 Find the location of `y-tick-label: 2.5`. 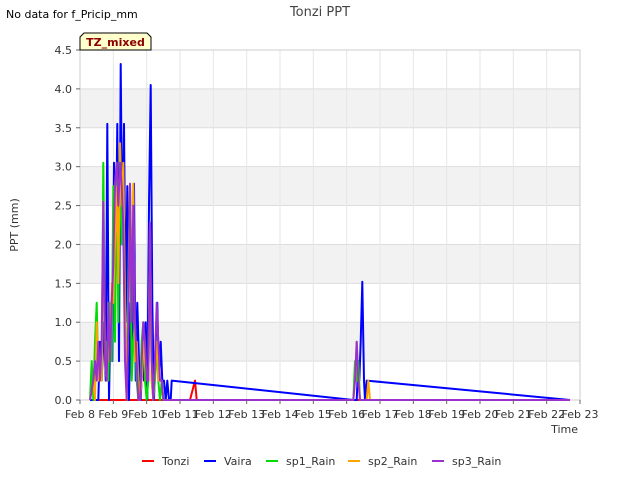

y-tick-label: 2.5 is located at coordinates (64, 206).